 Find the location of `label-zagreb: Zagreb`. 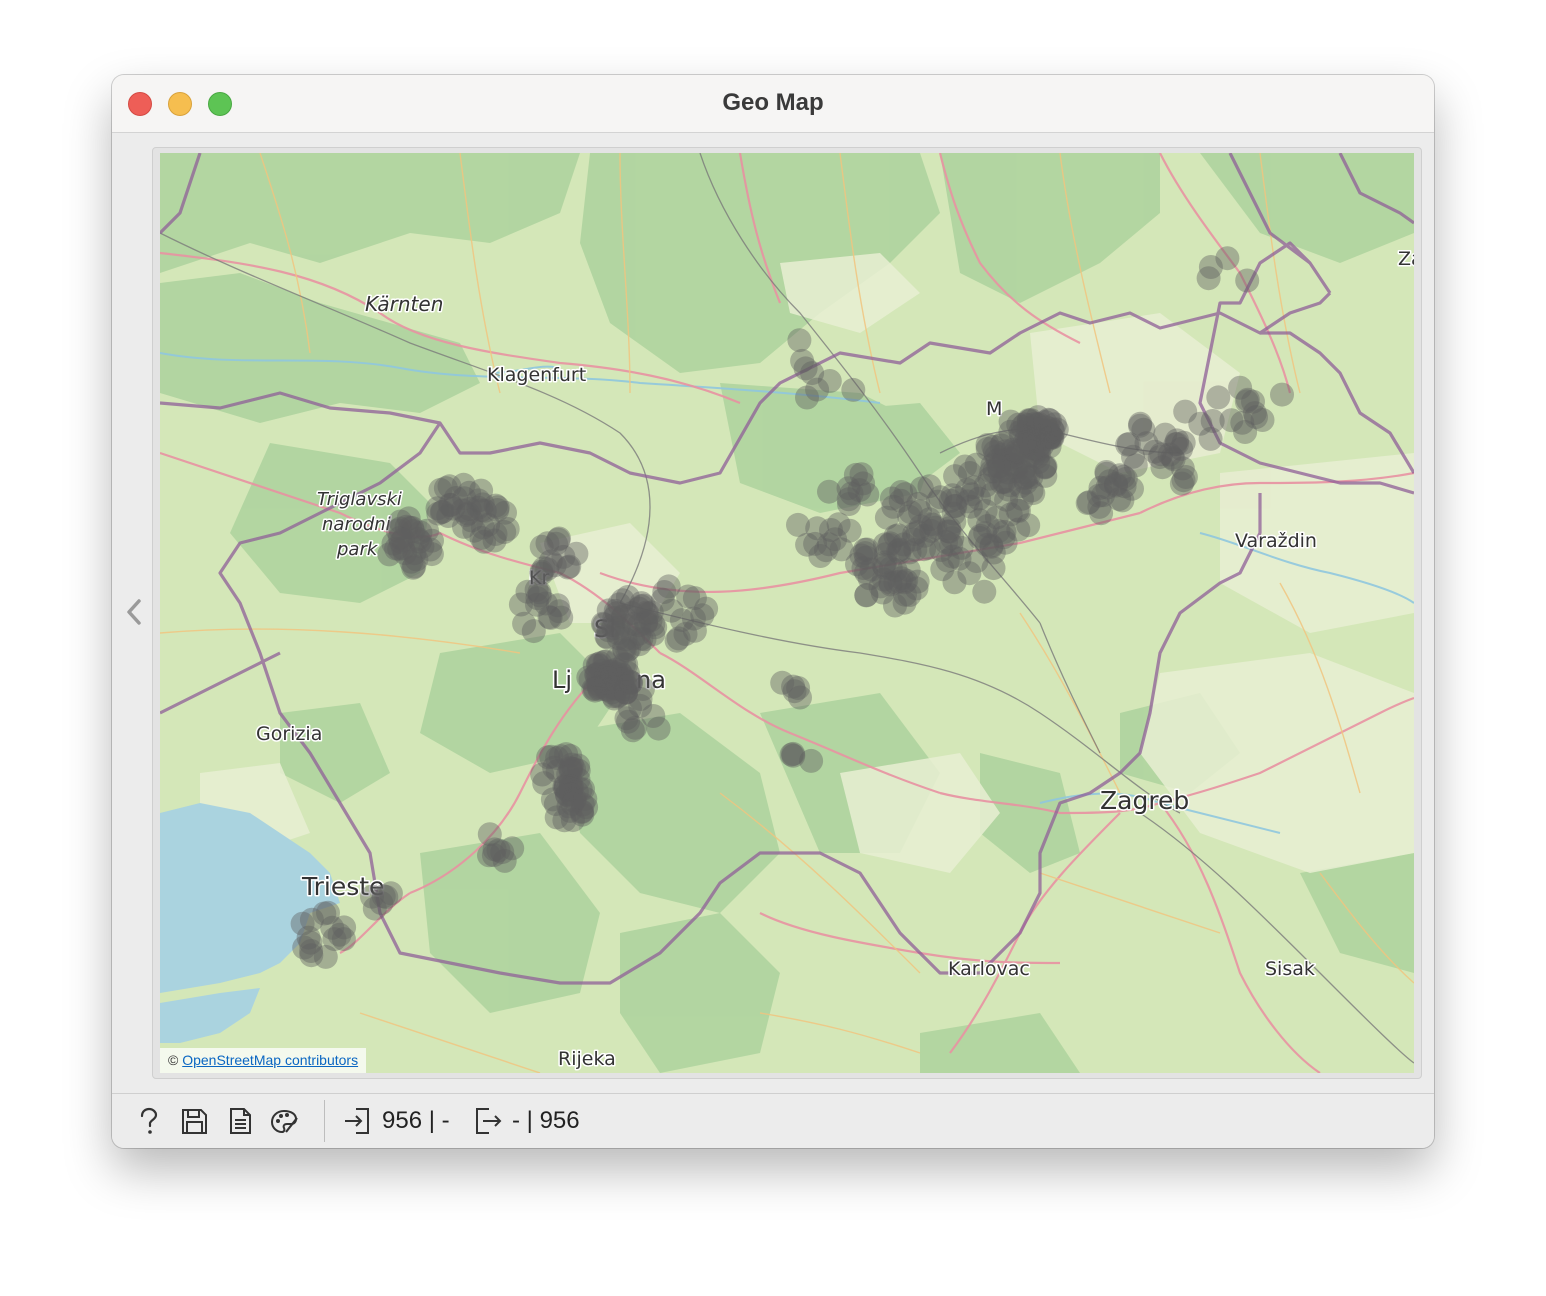

label-zagreb: Zagreb is located at coordinates (1144, 800).